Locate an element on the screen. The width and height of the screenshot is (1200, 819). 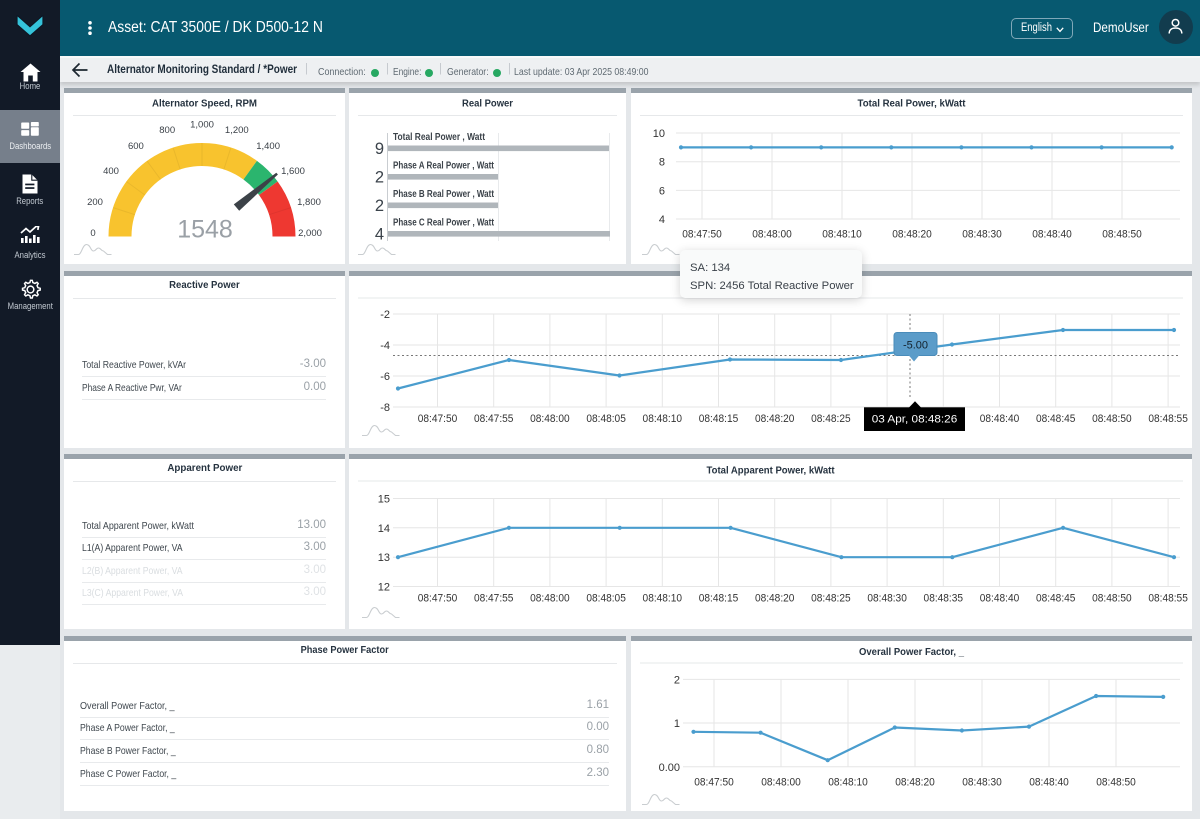
svg-text: 1,200 is located at coordinates (237, 130).